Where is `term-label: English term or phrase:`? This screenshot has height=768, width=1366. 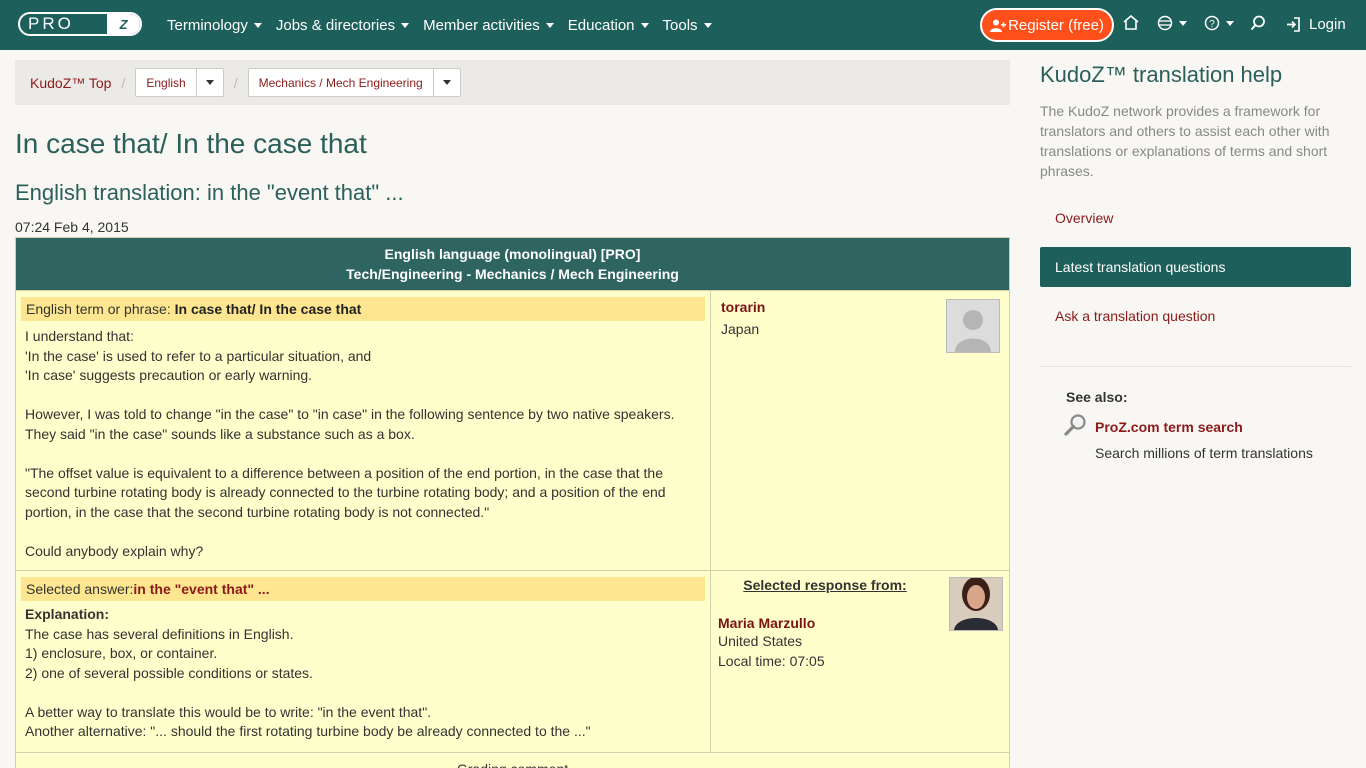
term-label: English term or phrase: is located at coordinates (100, 309).